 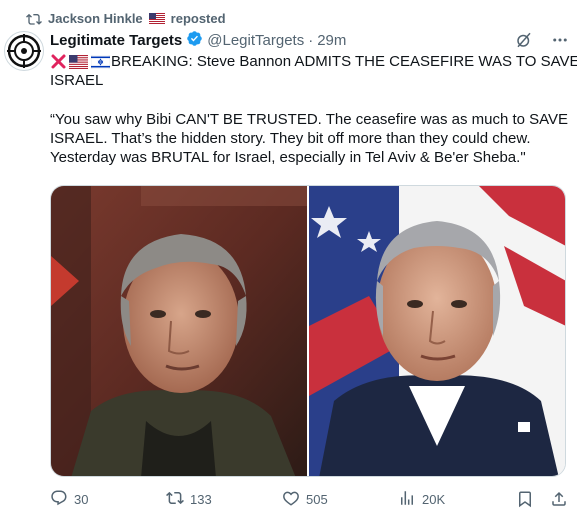 I want to click on us-flag-emoji-icon, so click(x=78, y=61).